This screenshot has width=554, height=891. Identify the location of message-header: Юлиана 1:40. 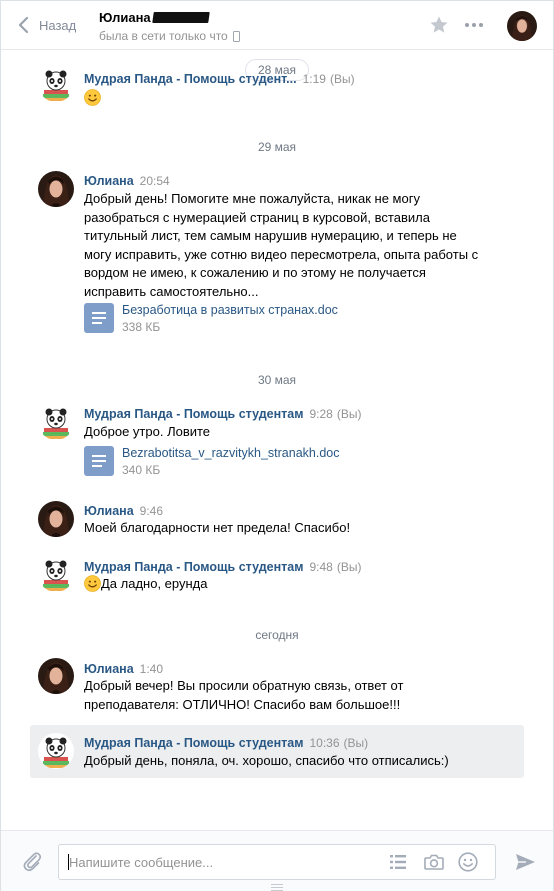
(123, 669).